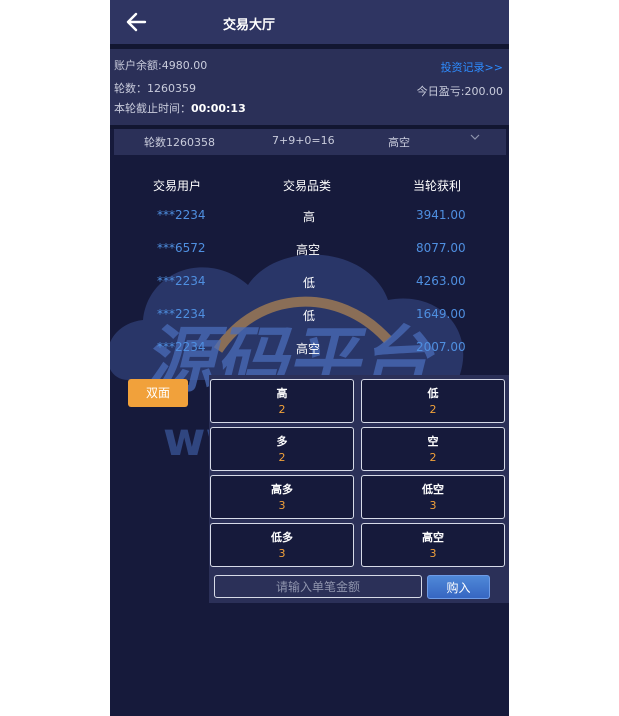 Image resolution: width=619 pixels, height=716 pixels. Describe the element at coordinates (158, 393) in the screenshot. I see `tab-double-sided: 双面` at that location.